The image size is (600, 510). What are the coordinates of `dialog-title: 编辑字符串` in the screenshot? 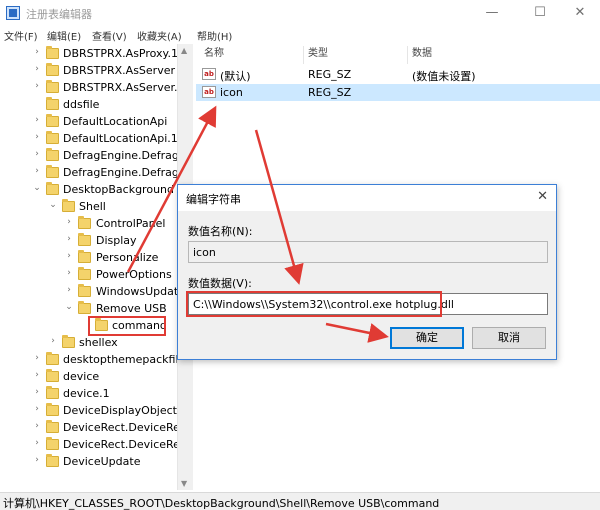 It's located at (213, 199).